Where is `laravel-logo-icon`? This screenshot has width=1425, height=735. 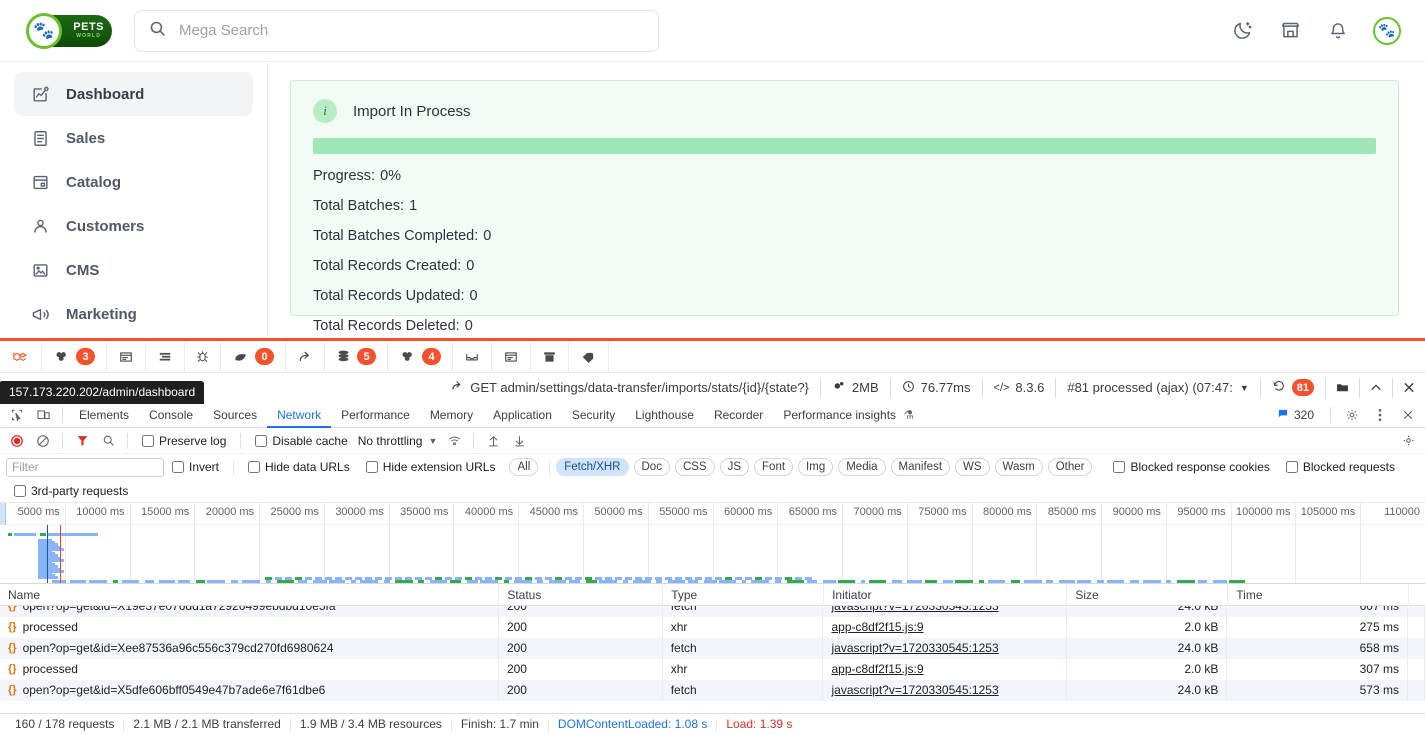
laravel-logo-icon is located at coordinates (21, 356).